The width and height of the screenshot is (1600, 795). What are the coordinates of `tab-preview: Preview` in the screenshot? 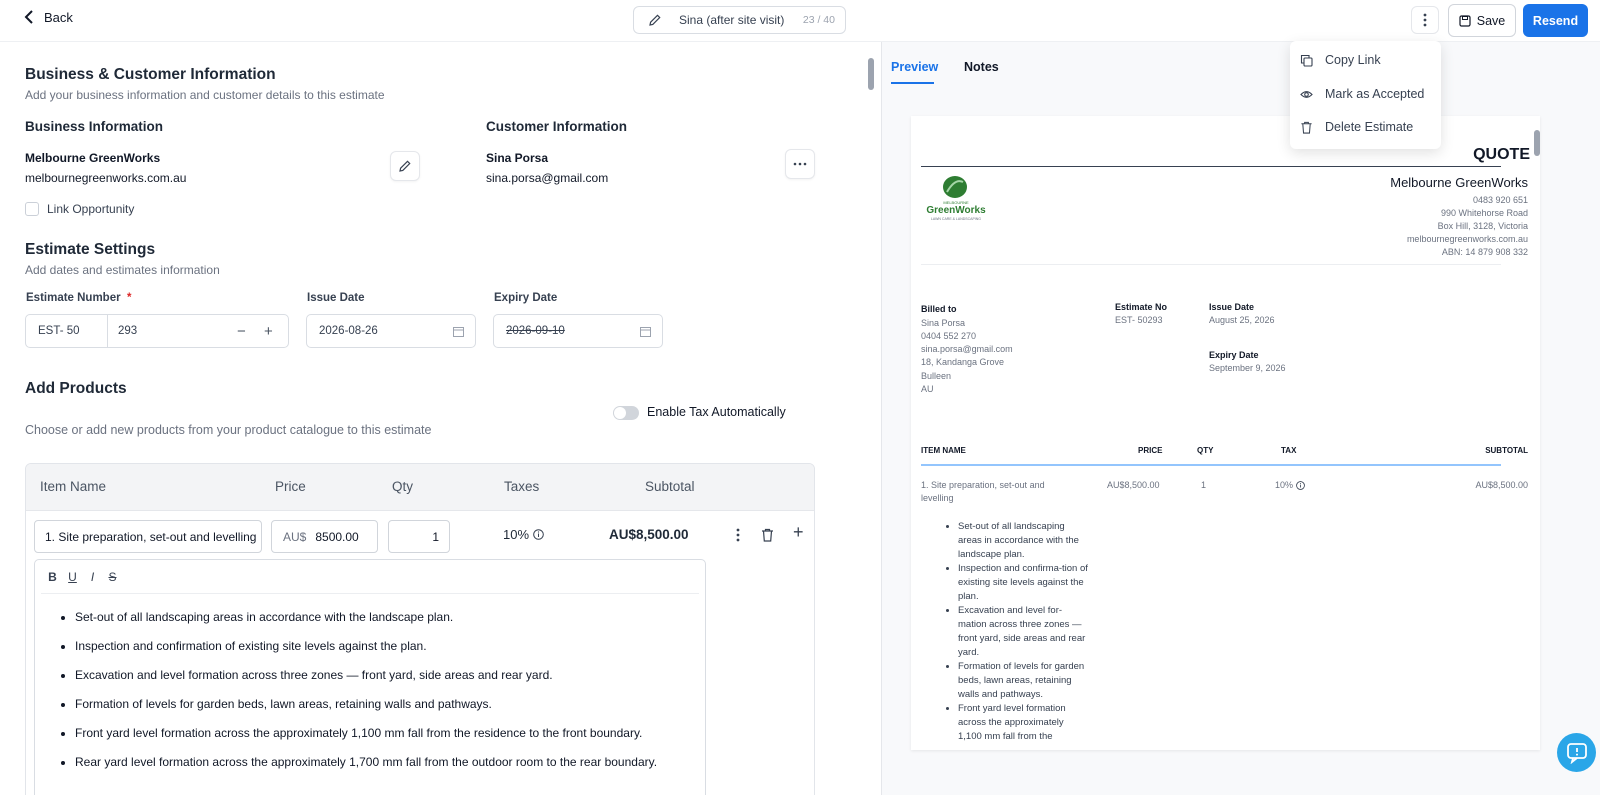 It's located at (914, 67).